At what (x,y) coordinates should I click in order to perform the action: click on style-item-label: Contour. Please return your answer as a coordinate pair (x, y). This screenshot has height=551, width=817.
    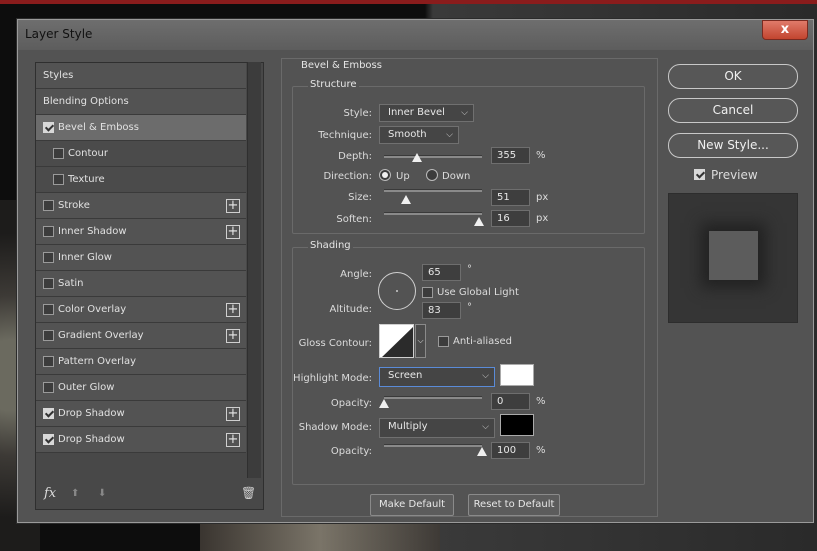
    Looking at the image, I should click on (88, 153).